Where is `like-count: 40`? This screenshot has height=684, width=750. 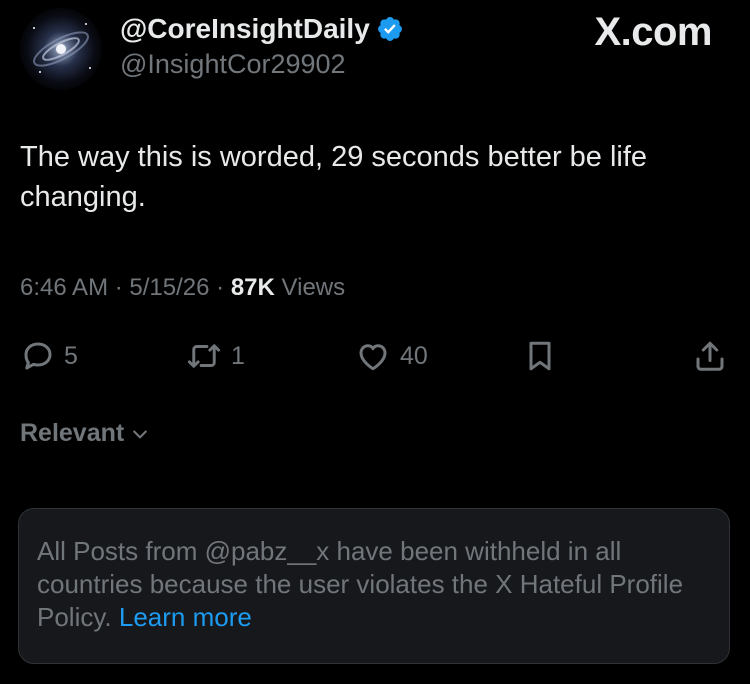
like-count: 40 is located at coordinates (414, 355).